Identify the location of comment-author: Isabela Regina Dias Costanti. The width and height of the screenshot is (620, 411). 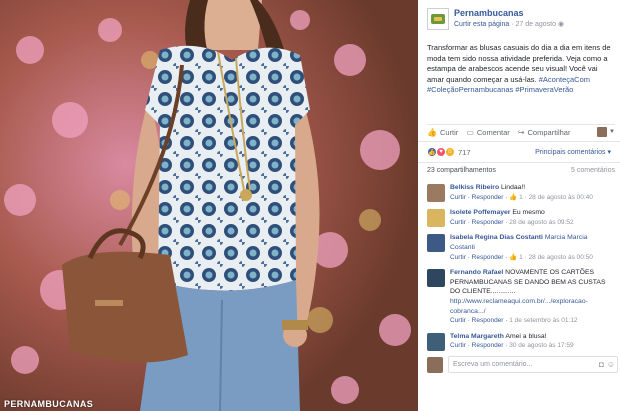
(496, 237).